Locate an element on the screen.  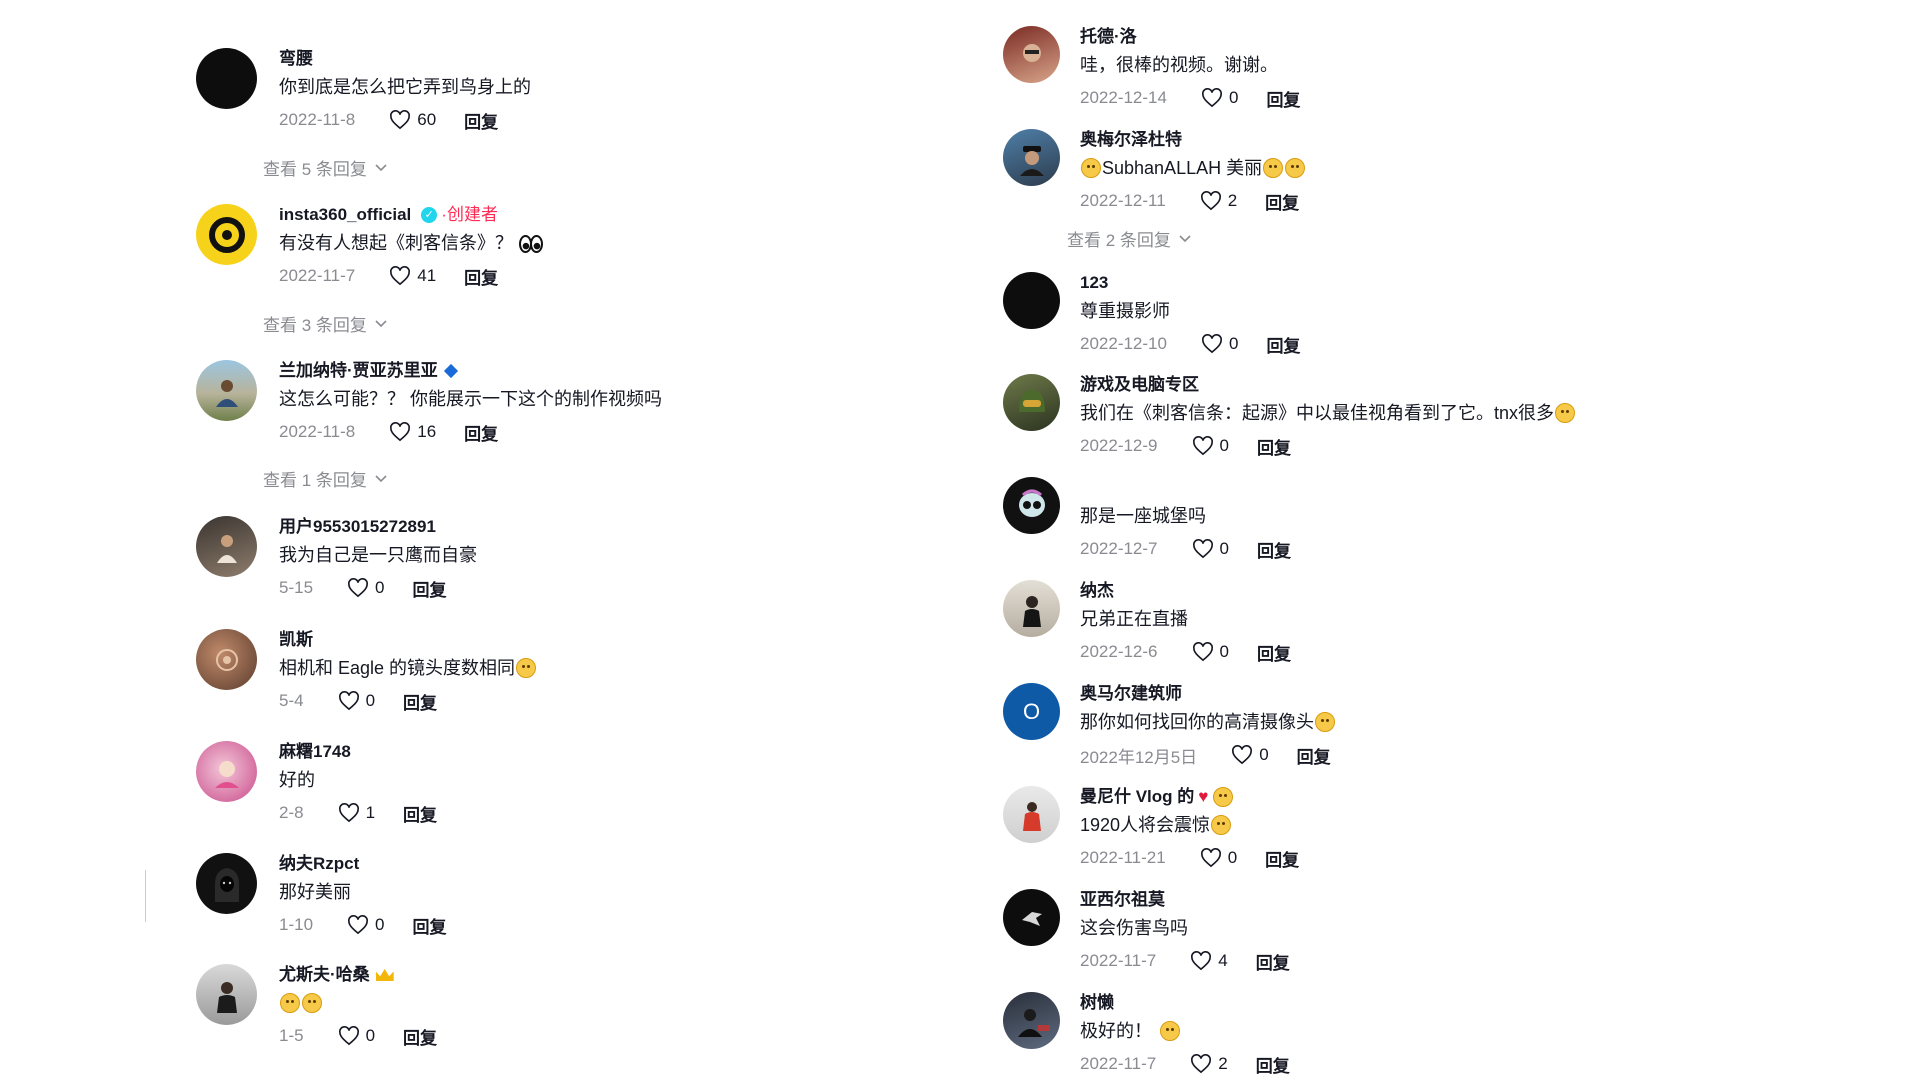
like-count: 2 is located at coordinates (1223, 1063).